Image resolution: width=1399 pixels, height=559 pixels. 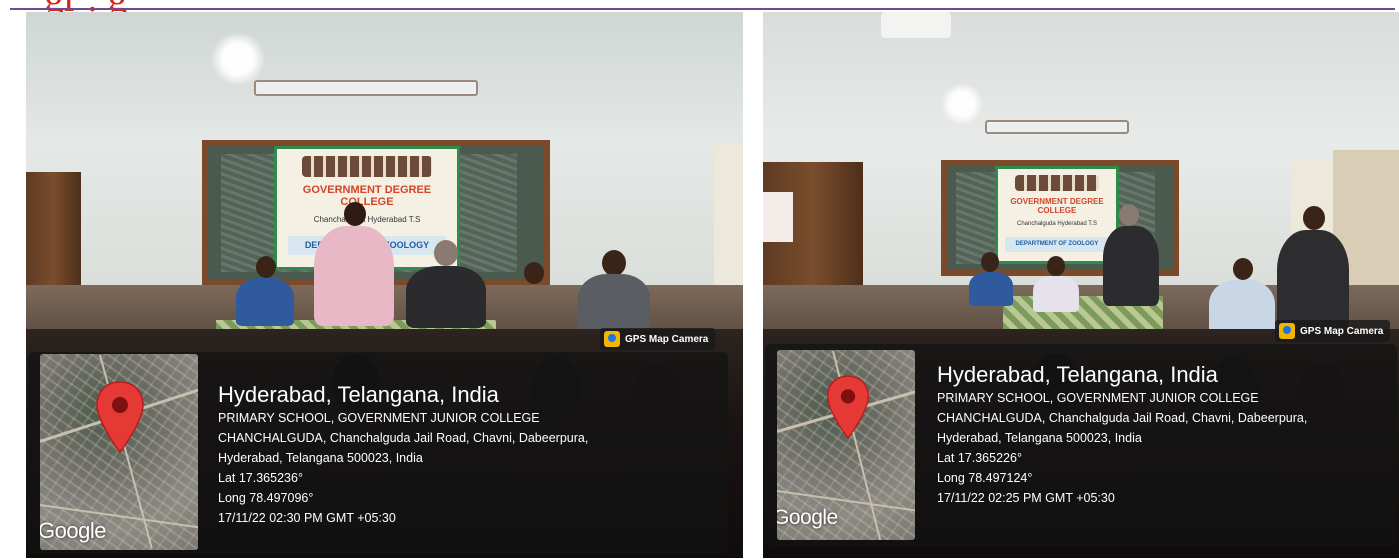 I want to click on timestamp: 17/11/22 02:25 PM GMT +05:30, so click(x=1026, y=498).